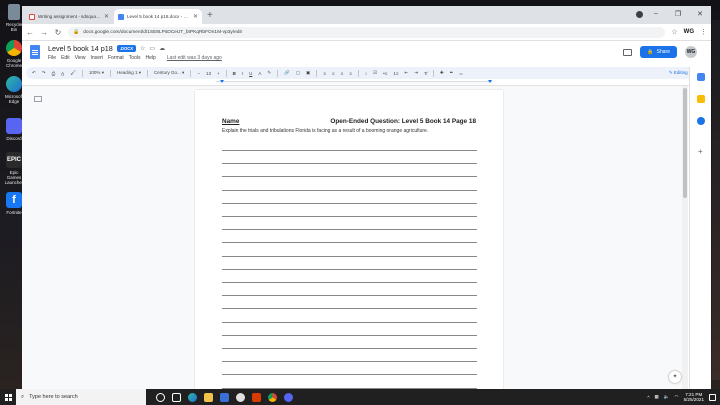 This screenshot has height=405, width=720. I want to click on title-icons: ☆ ▭ ☁, so click(152, 48).